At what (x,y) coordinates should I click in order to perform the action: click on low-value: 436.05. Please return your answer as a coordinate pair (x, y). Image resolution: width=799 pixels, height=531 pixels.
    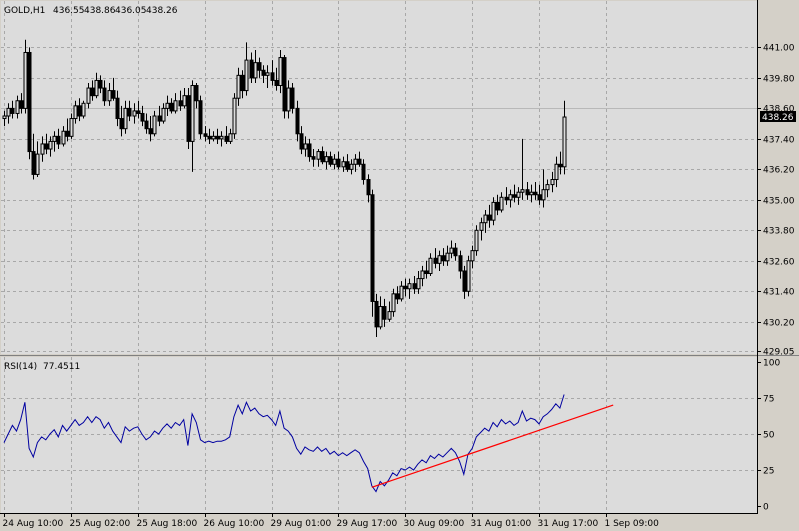
    Looking at the image, I should click on (131, 11).